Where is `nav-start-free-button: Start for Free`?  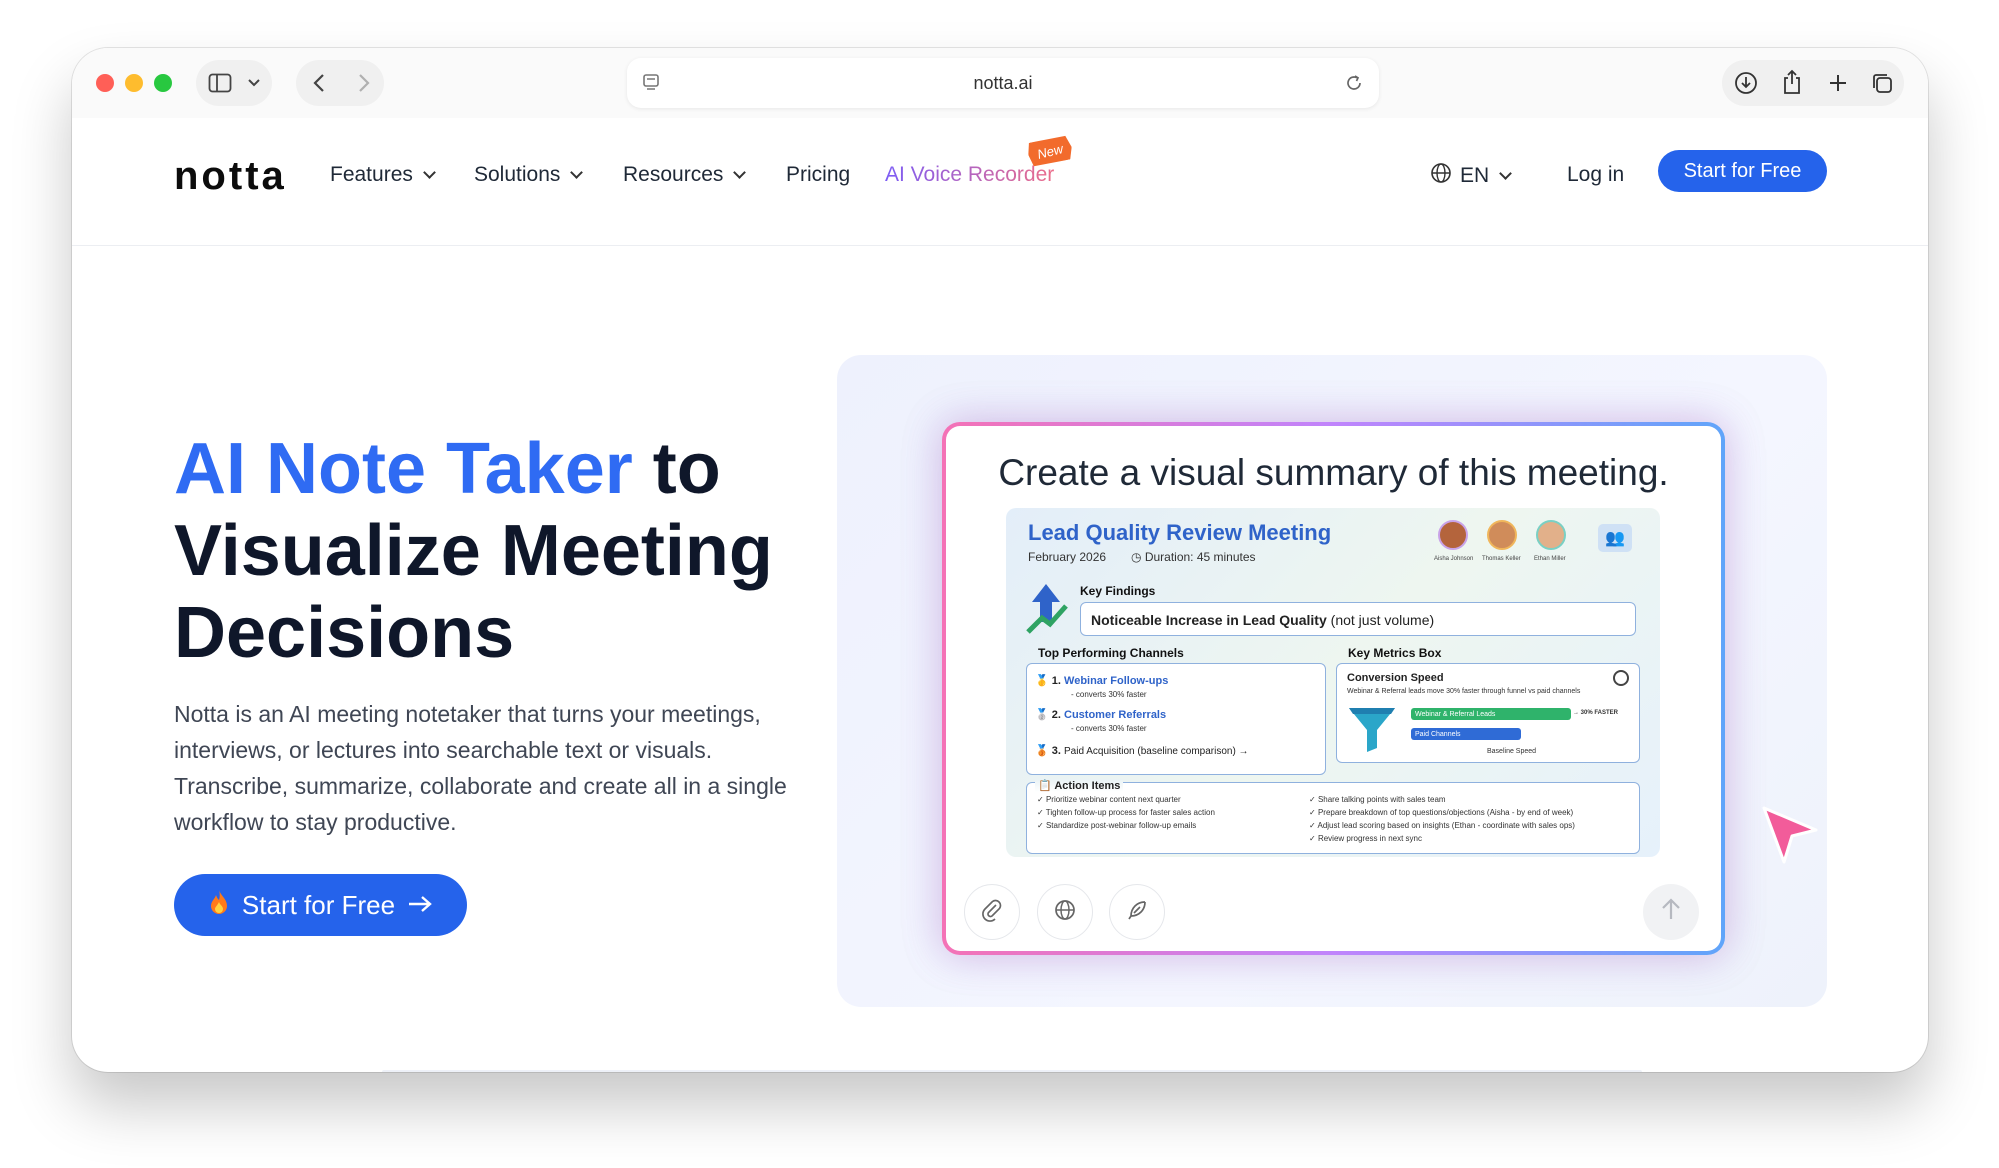
nav-start-free-button: Start for Free is located at coordinates (1742, 171).